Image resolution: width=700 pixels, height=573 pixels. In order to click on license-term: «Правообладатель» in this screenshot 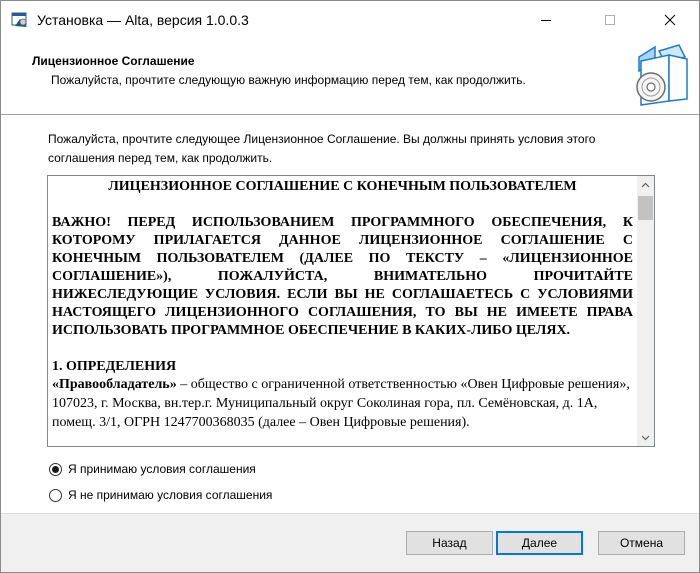, I will do `click(114, 384)`.